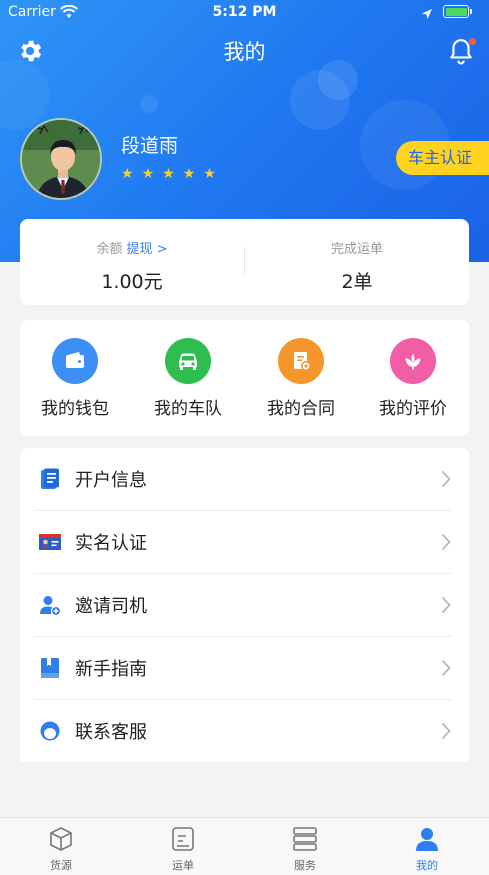 The height and width of the screenshot is (875, 489). Describe the element at coordinates (461, 54) in the screenshot. I see `bell-icon` at that location.